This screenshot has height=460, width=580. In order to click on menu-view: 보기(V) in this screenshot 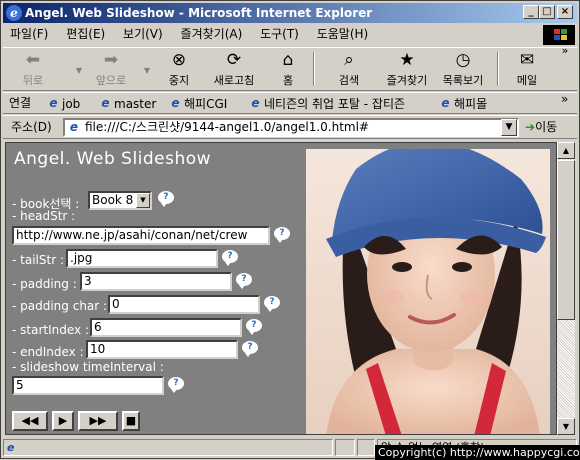, I will do `click(143, 34)`.